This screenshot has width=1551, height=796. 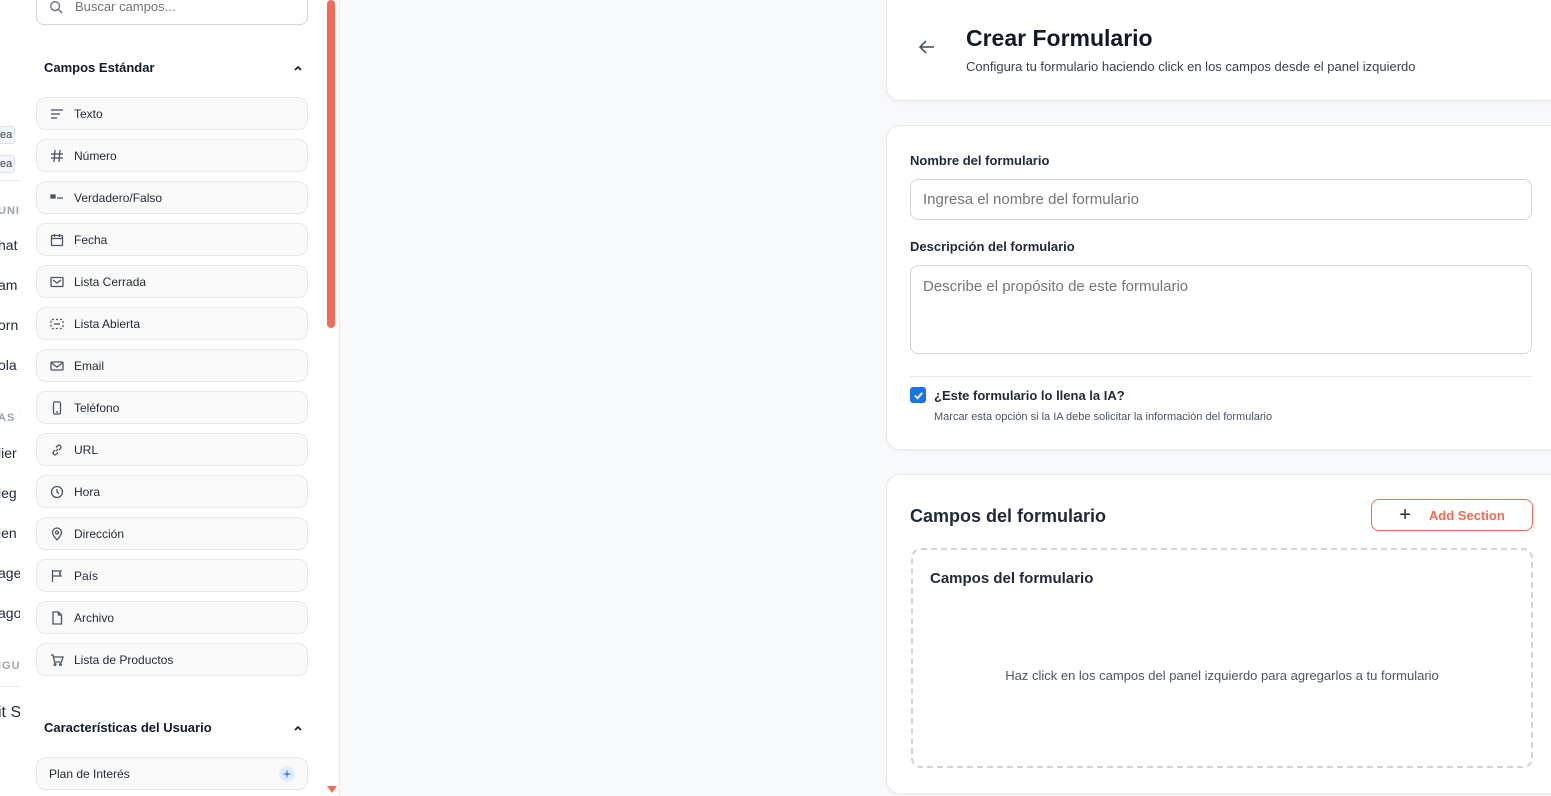 I want to click on nav-item: leg, so click(x=8, y=493).